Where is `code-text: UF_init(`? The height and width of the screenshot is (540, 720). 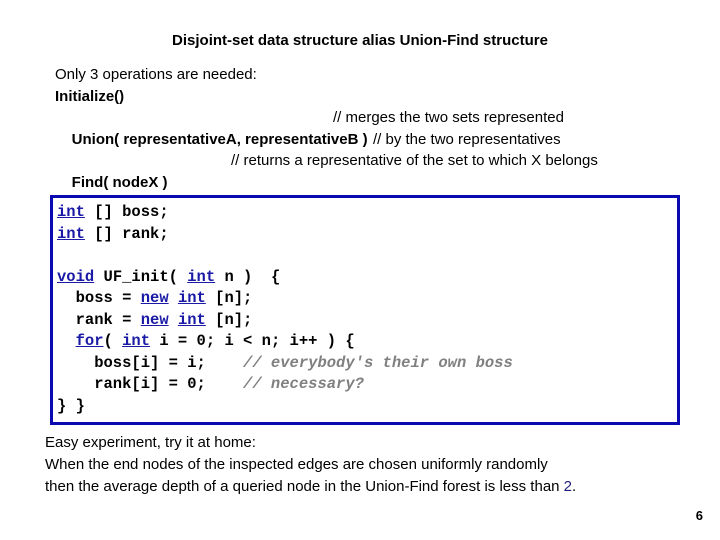
code-text: UF_init( is located at coordinates (141, 276).